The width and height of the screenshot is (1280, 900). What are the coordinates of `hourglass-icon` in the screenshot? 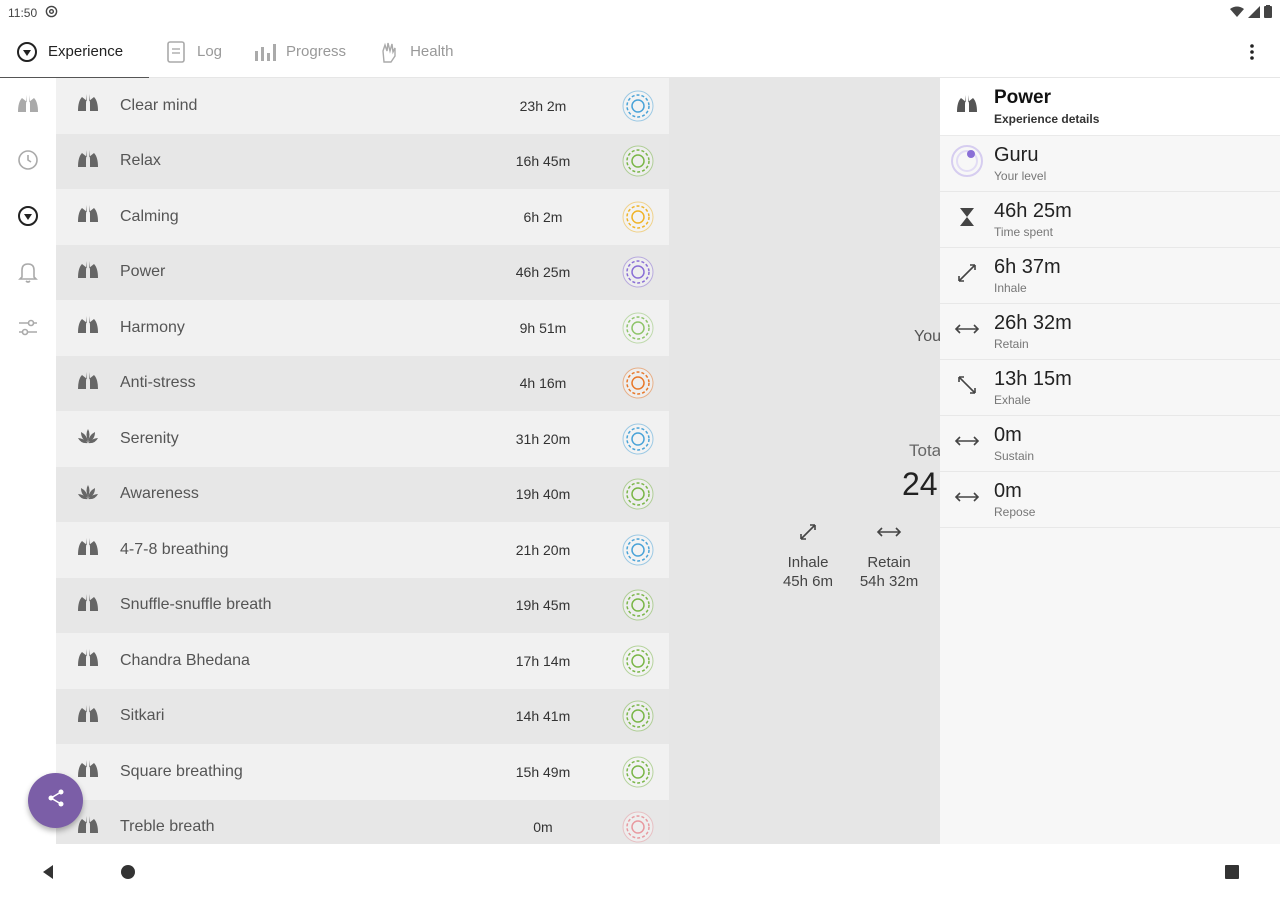 It's located at (967, 219).